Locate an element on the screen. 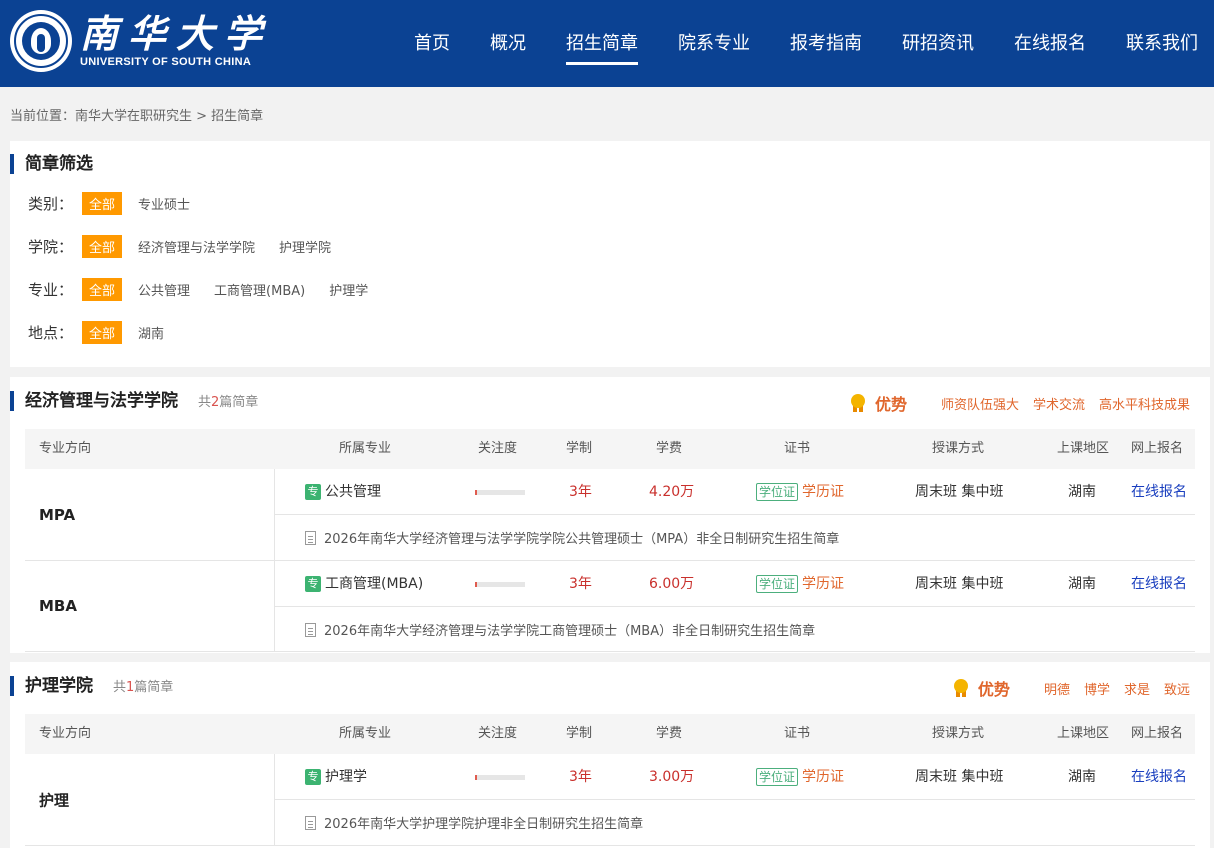 Image resolution: width=1214 pixels, height=848 pixels. filter-row-location: 地点： 全部 湖南 is located at coordinates (108, 332).